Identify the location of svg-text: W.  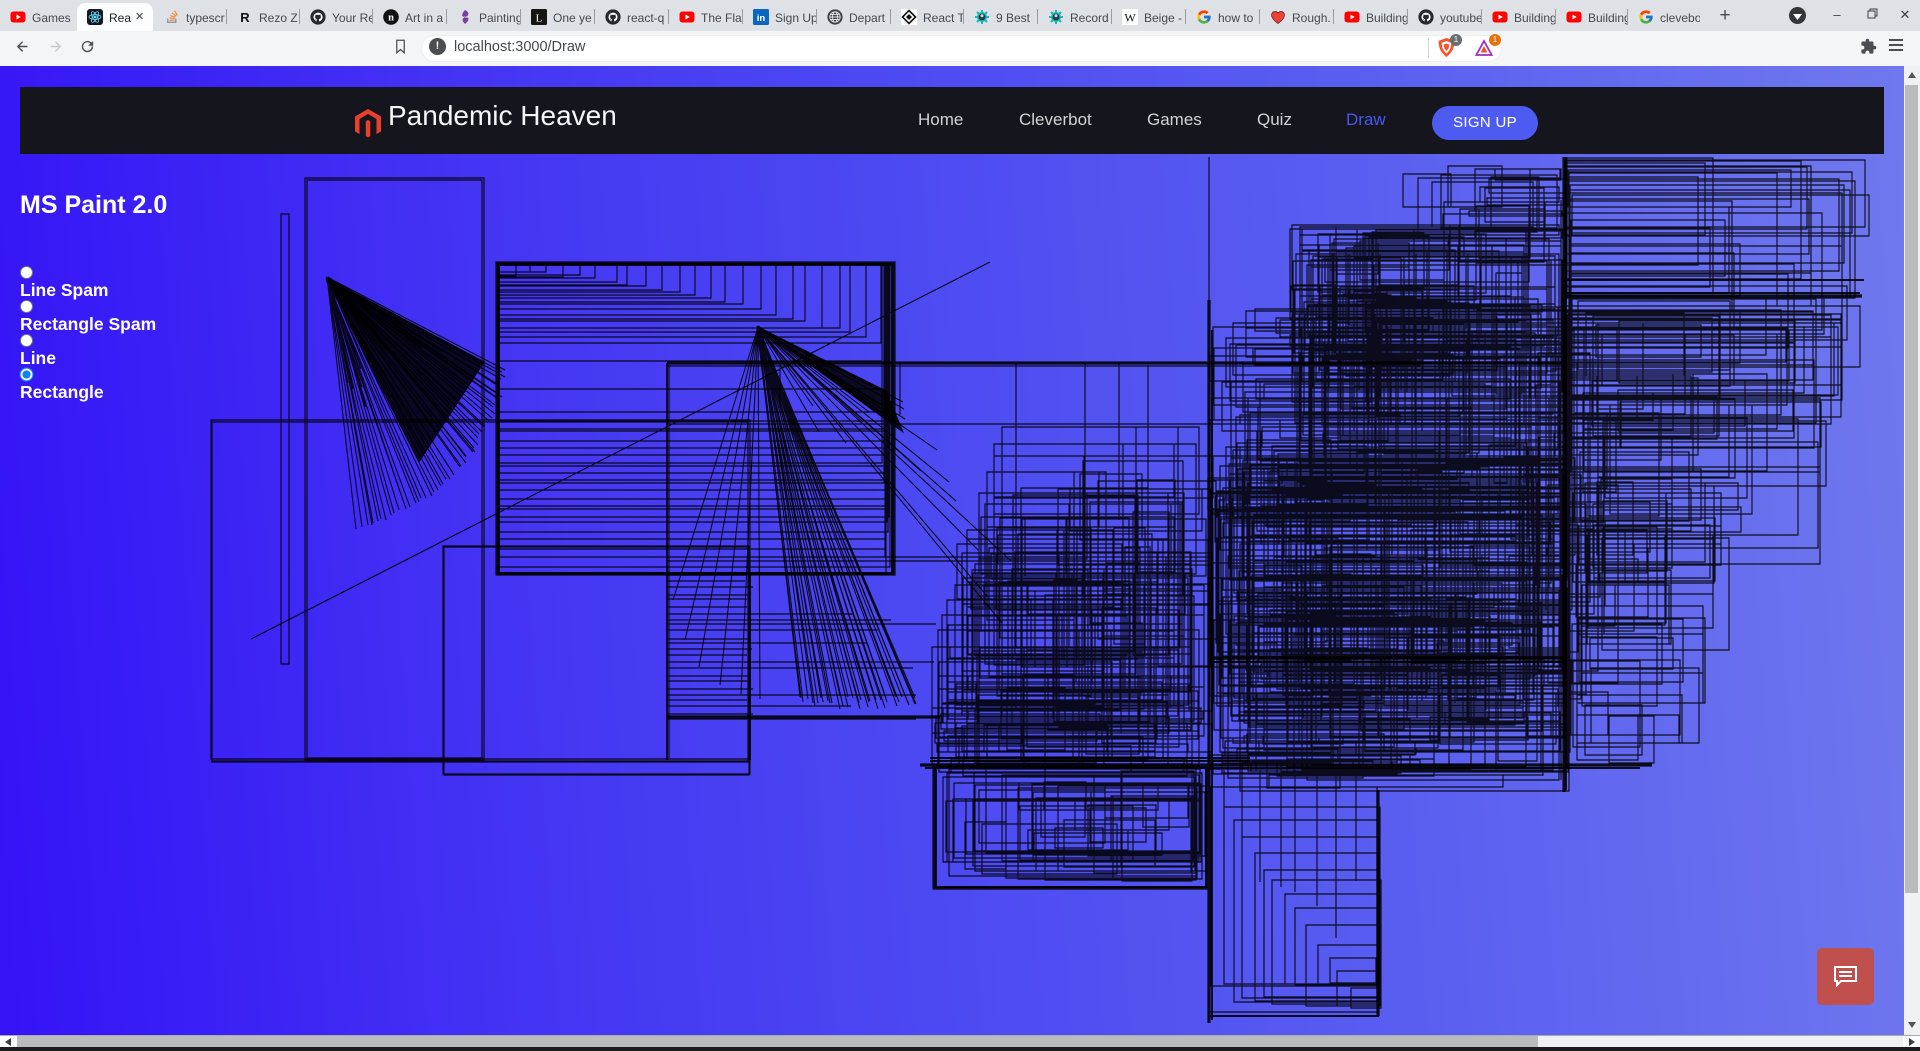
(1130, 18).